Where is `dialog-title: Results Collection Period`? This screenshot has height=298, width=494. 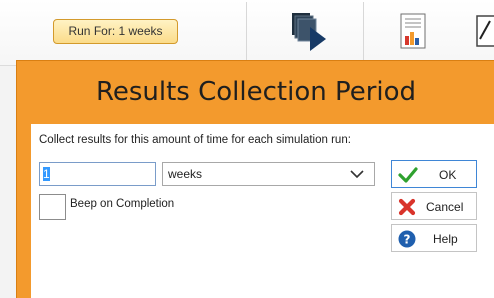 dialog-title: Results Collection Period is located at coordinates (256, 92).